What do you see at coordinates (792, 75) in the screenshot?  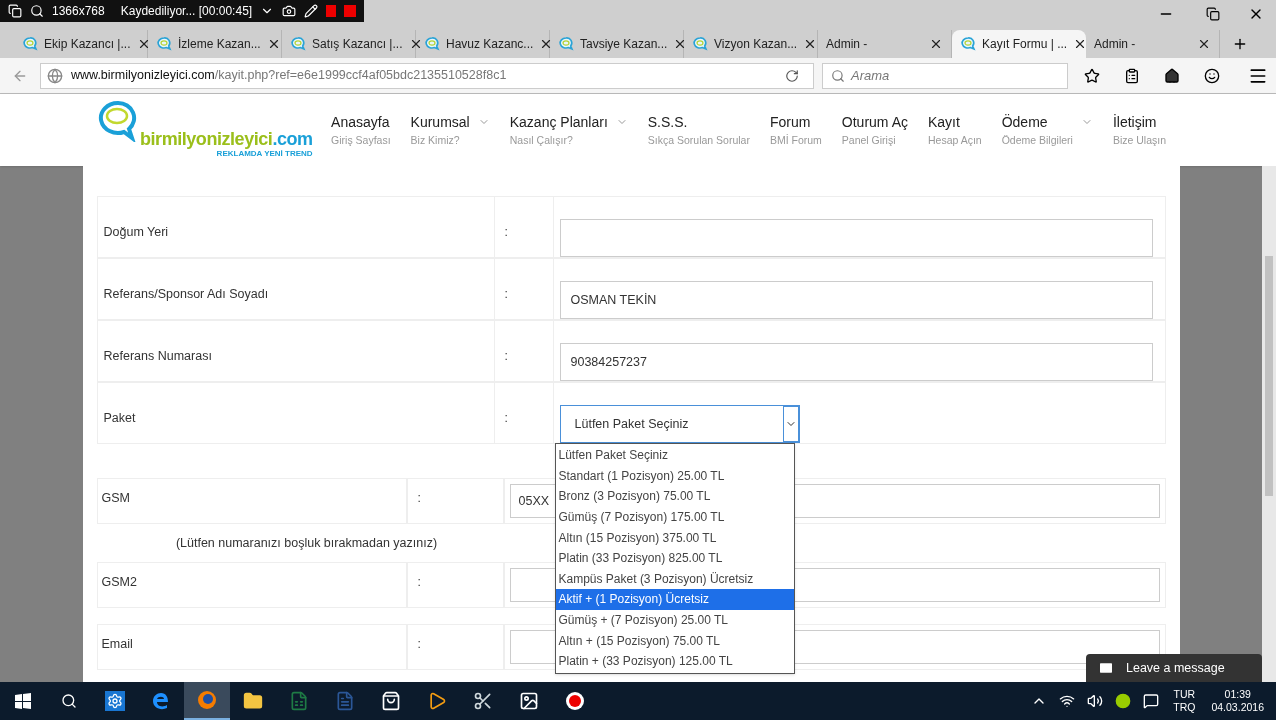 I see `reload-icon` at bounding box center [792, 75].